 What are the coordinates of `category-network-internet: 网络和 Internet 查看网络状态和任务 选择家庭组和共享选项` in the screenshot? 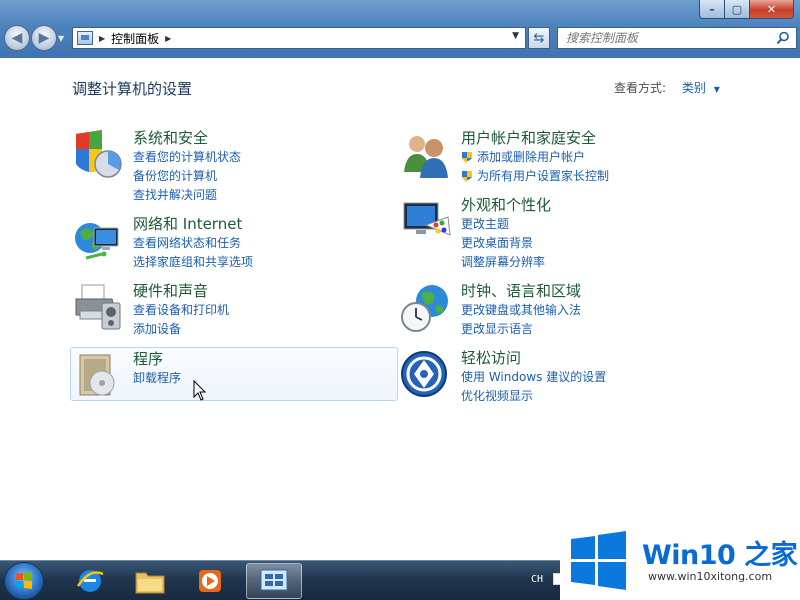 It's located at (162, 243).